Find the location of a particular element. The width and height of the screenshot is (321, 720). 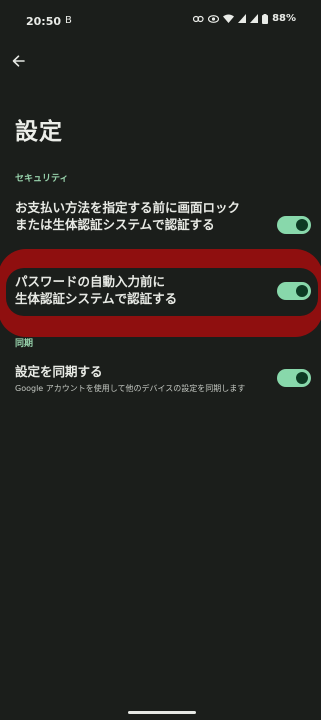

wifi-icon is located at coordinates (229, 18).